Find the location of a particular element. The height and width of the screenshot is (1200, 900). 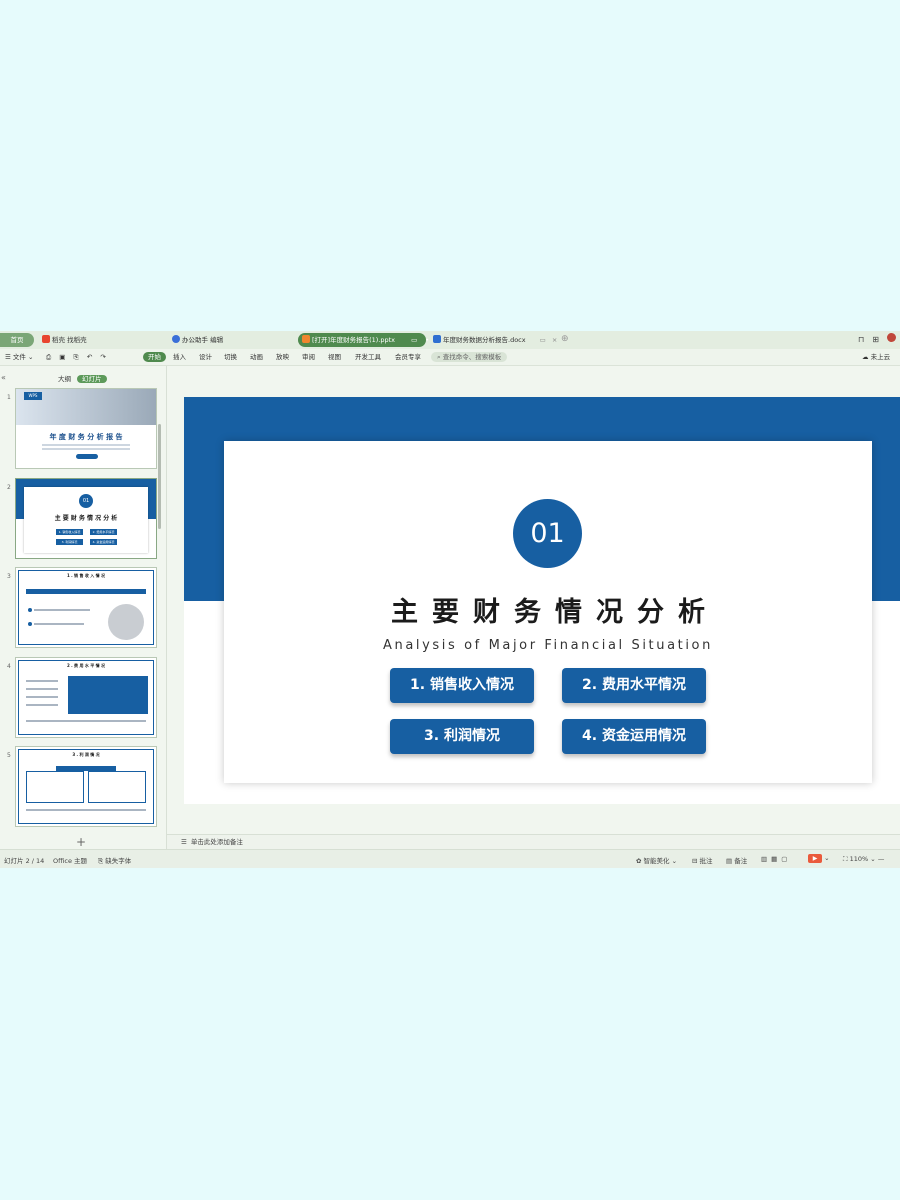

fit-icon: ⛶ is located at coordinates (845, 859).